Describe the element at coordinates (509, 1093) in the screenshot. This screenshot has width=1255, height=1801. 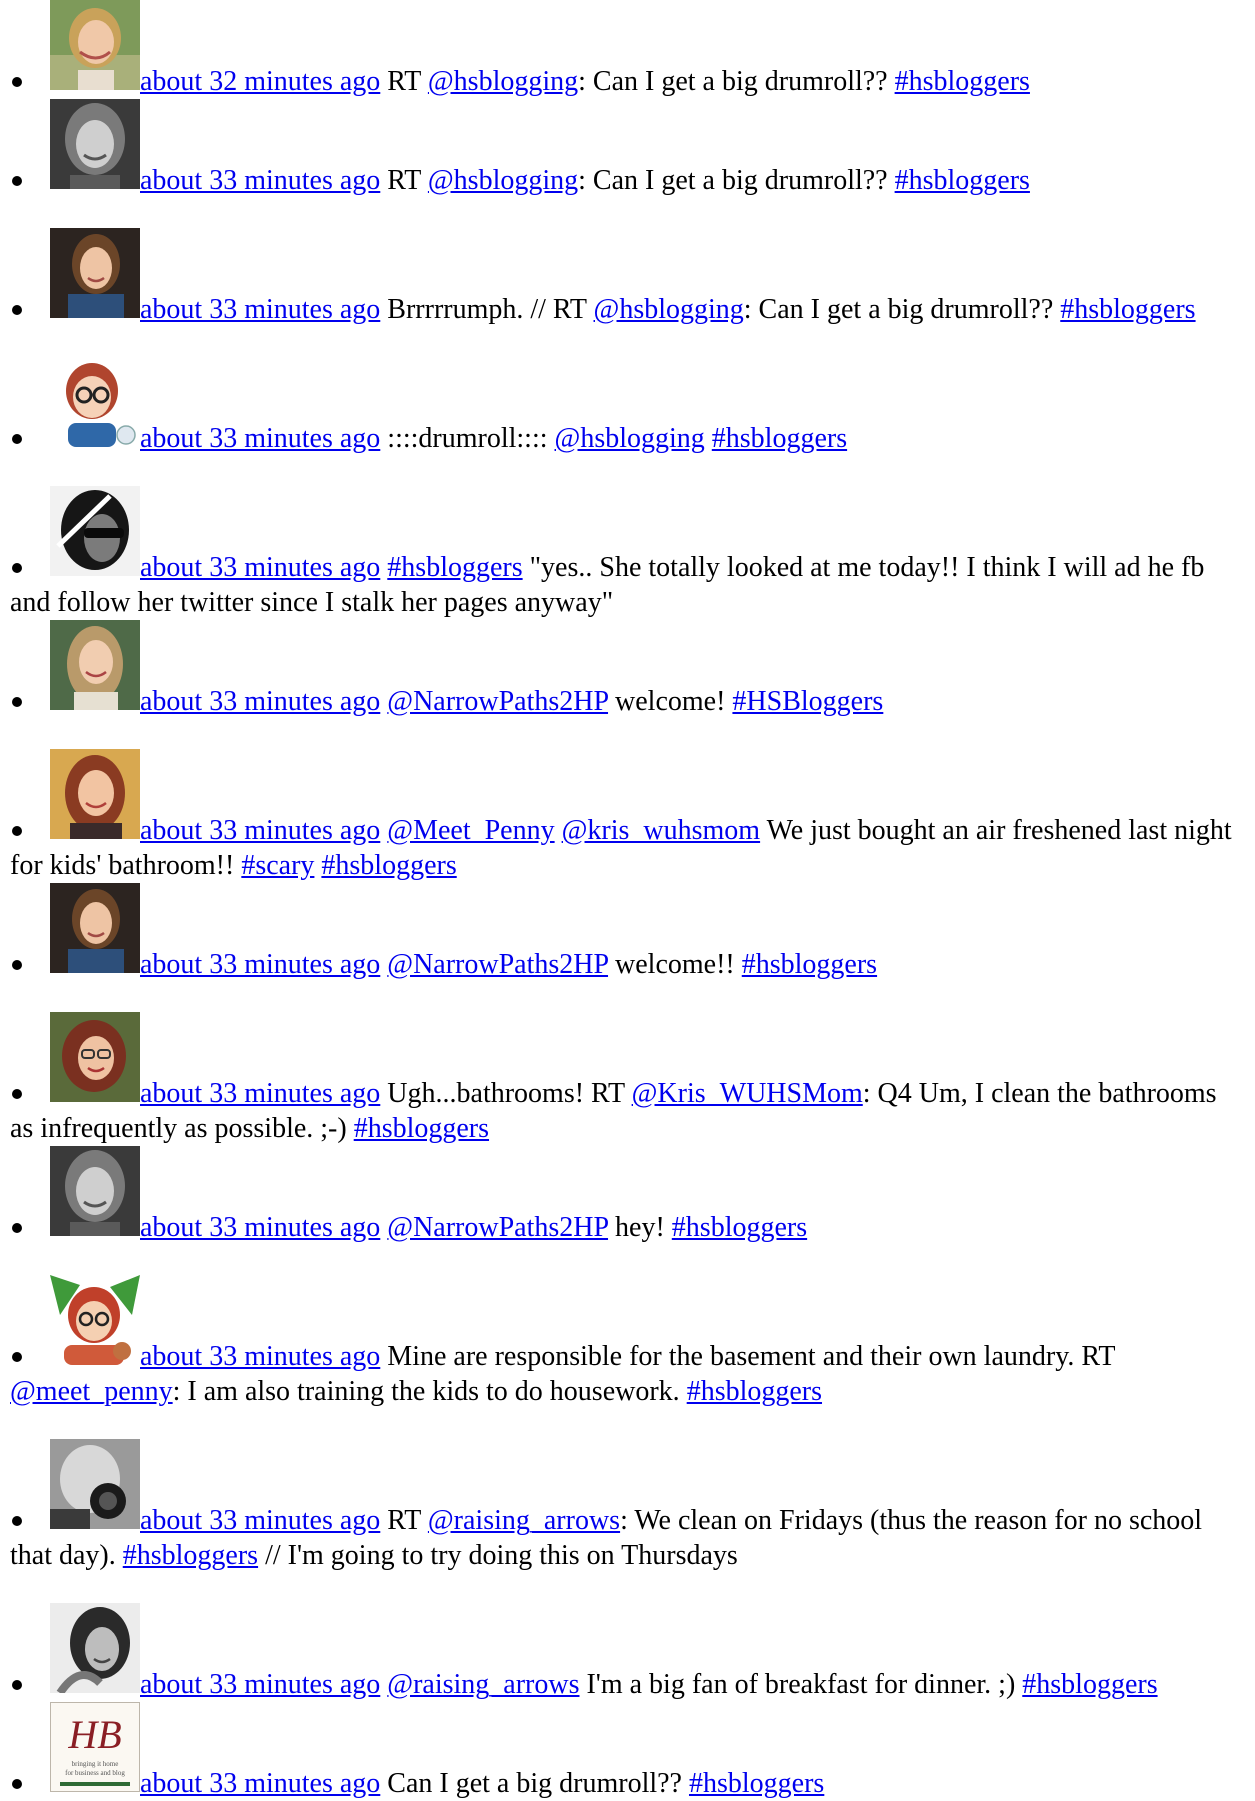
I see `tweet-text: Ugh...bathrooms! RT` at that location.